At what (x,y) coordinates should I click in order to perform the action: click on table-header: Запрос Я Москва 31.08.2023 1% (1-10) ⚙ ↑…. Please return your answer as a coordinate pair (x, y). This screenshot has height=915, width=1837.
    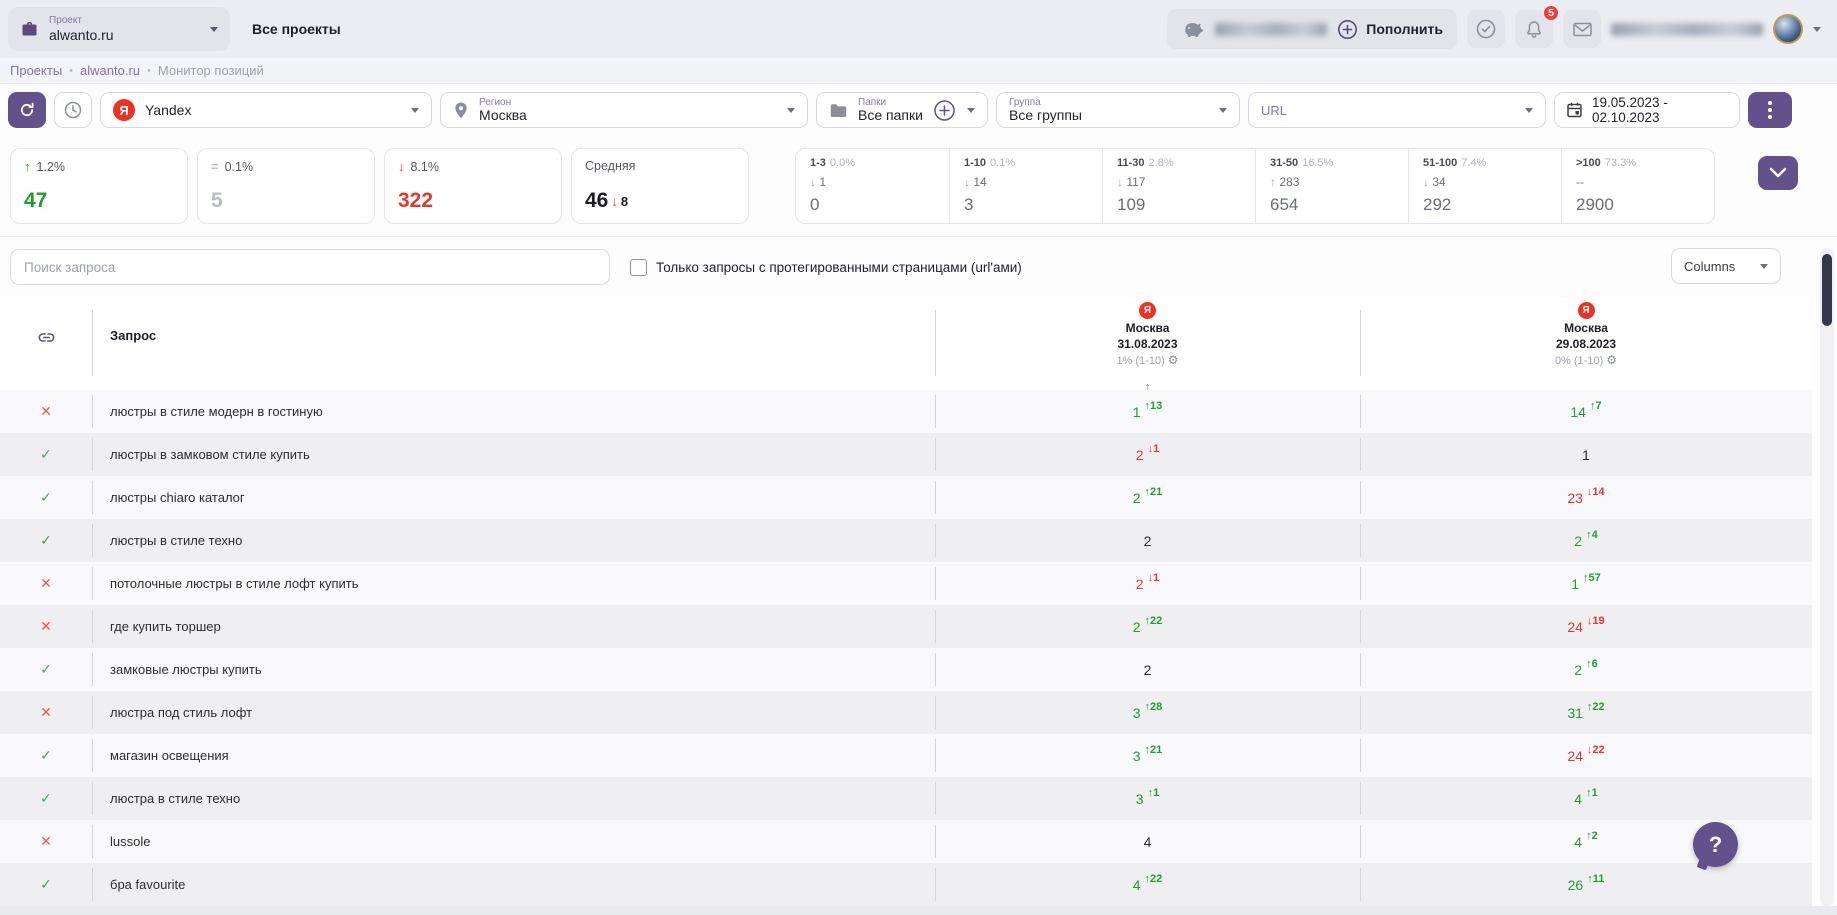
    Looking at the image, I should click on (906, 346).